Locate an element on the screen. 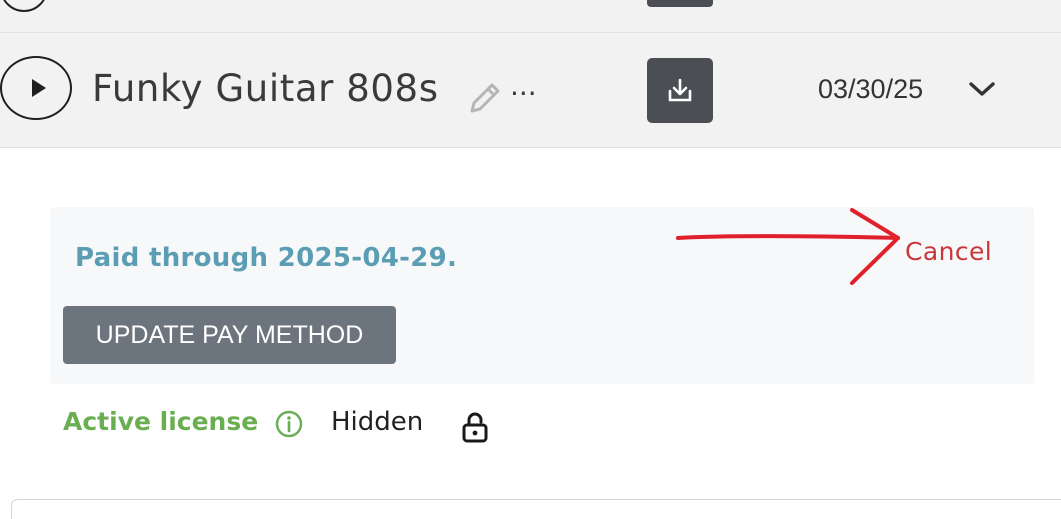 This screenshot has width=1061, height=519. track-date: 03/30/25 is located at coordinates (871, 89).